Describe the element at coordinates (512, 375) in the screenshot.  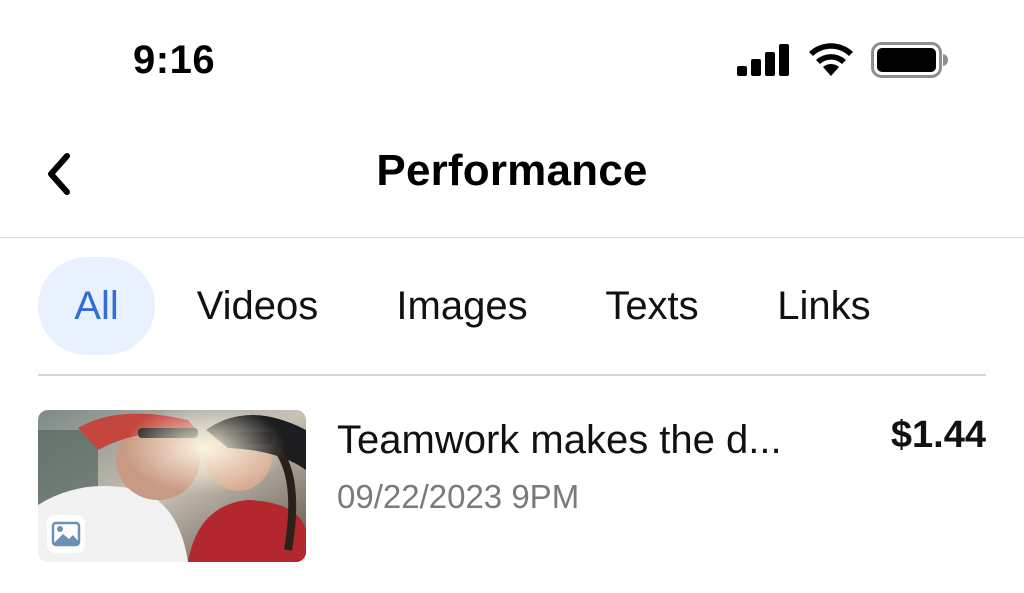
I see `tabs-divider` at that location.